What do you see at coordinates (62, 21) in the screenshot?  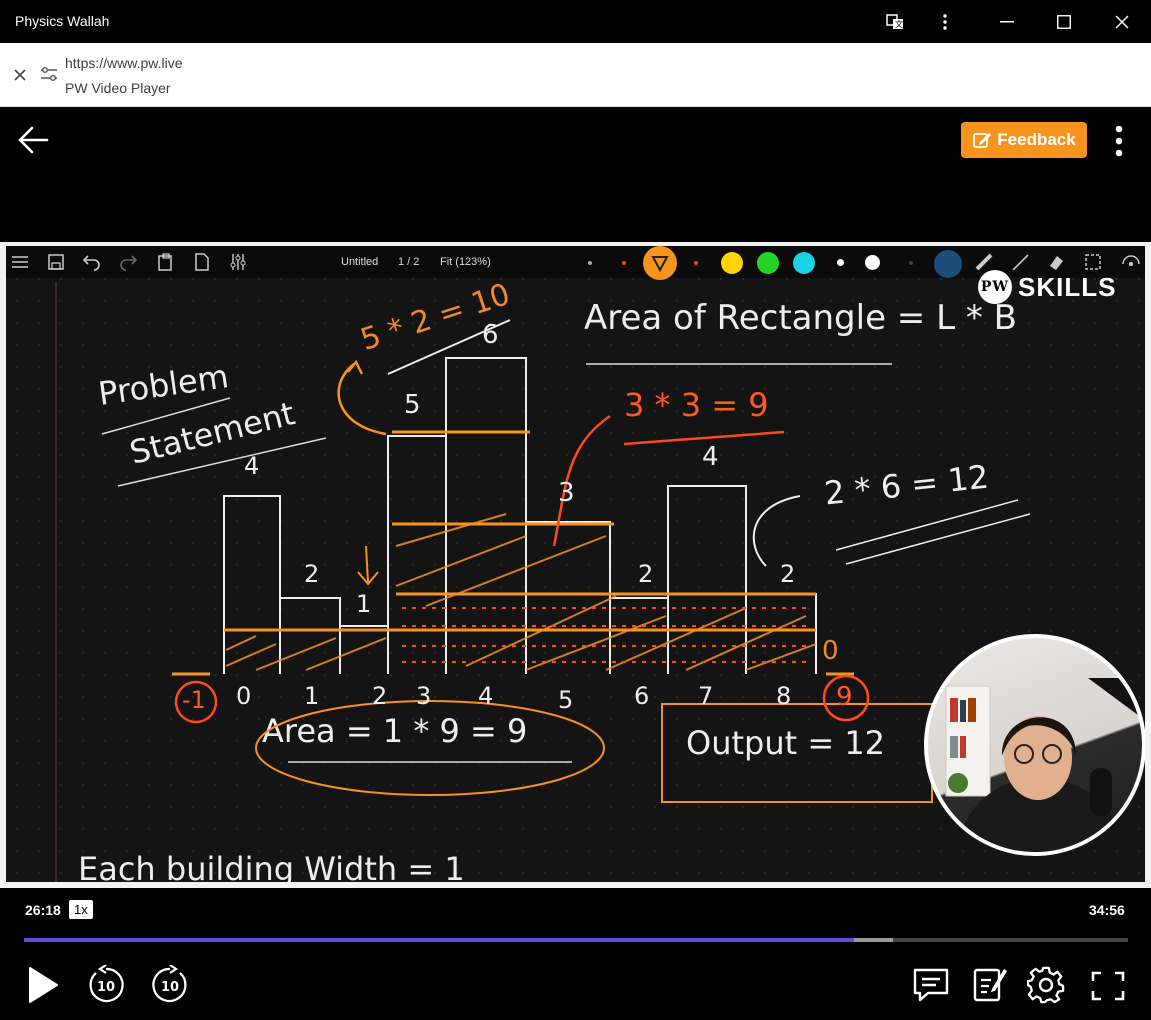 I see `window-title: Physics Wallah` at bounding box center [62, 21].